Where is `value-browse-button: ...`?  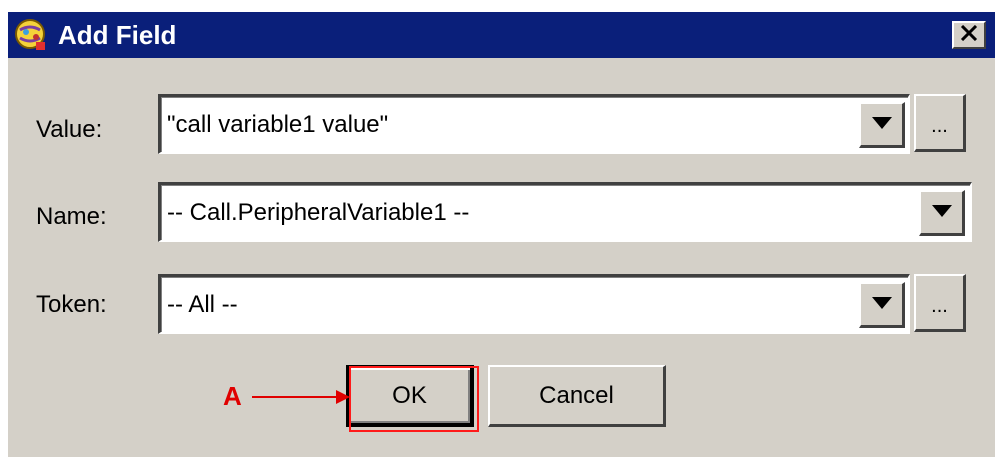
value-browse-button: ... is located at coordinates (940, 123).